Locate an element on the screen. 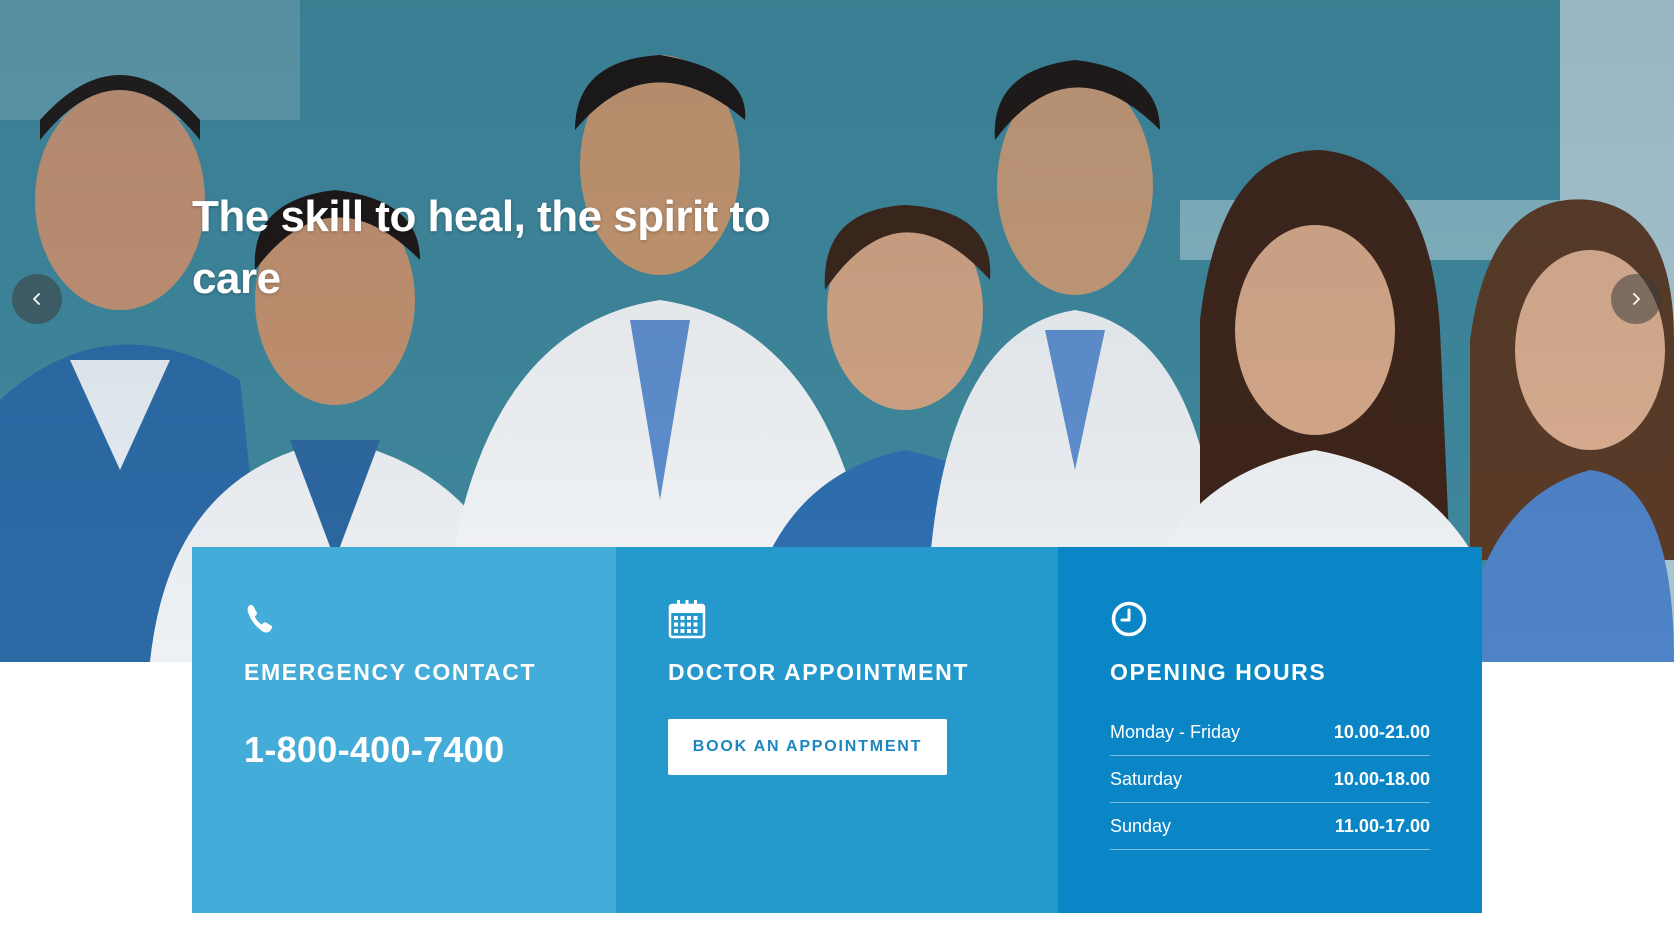 The image size is (1674, 940). hours-day: Saturday is located at coordinates (1146, 778).